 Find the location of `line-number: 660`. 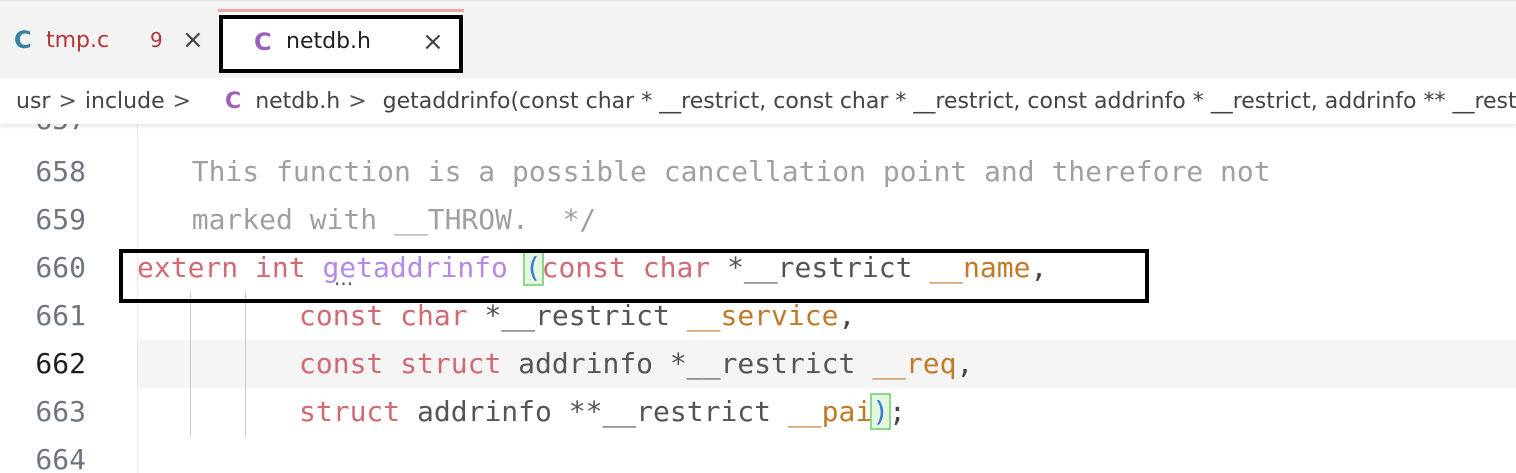

line-number: 660 is located at coordinates (60, 267).